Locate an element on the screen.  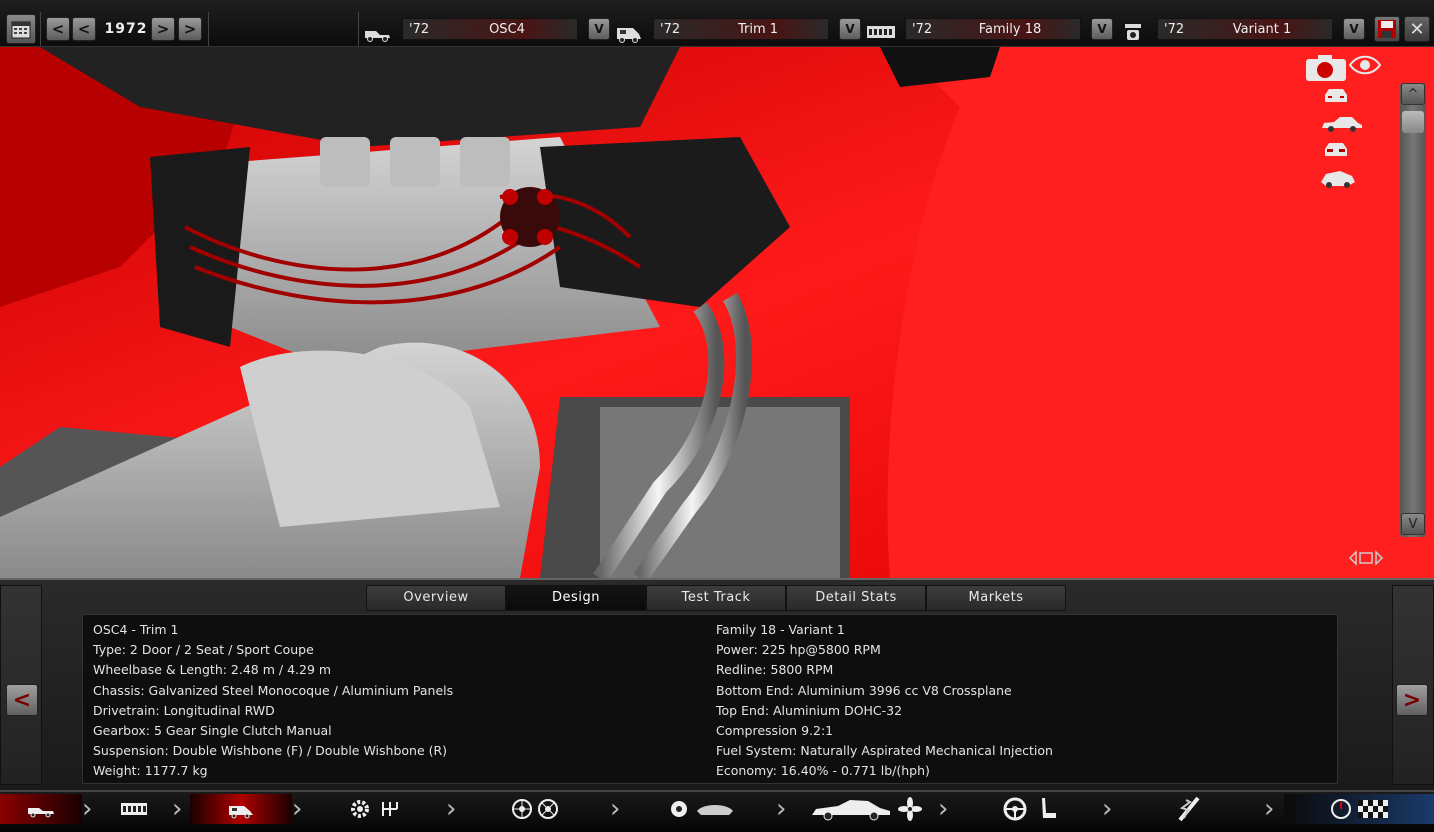
stat-drivetrain: Drivetrain: Longitudinal RWD is located at coordinates (184, 710).